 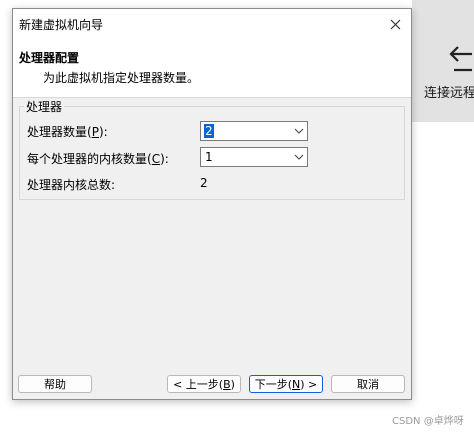 What do you see at coordinates (71, 185) in the screenshot?
I see `total-cores-label: 处理器内核总数:` at bounding box center [71, 185].